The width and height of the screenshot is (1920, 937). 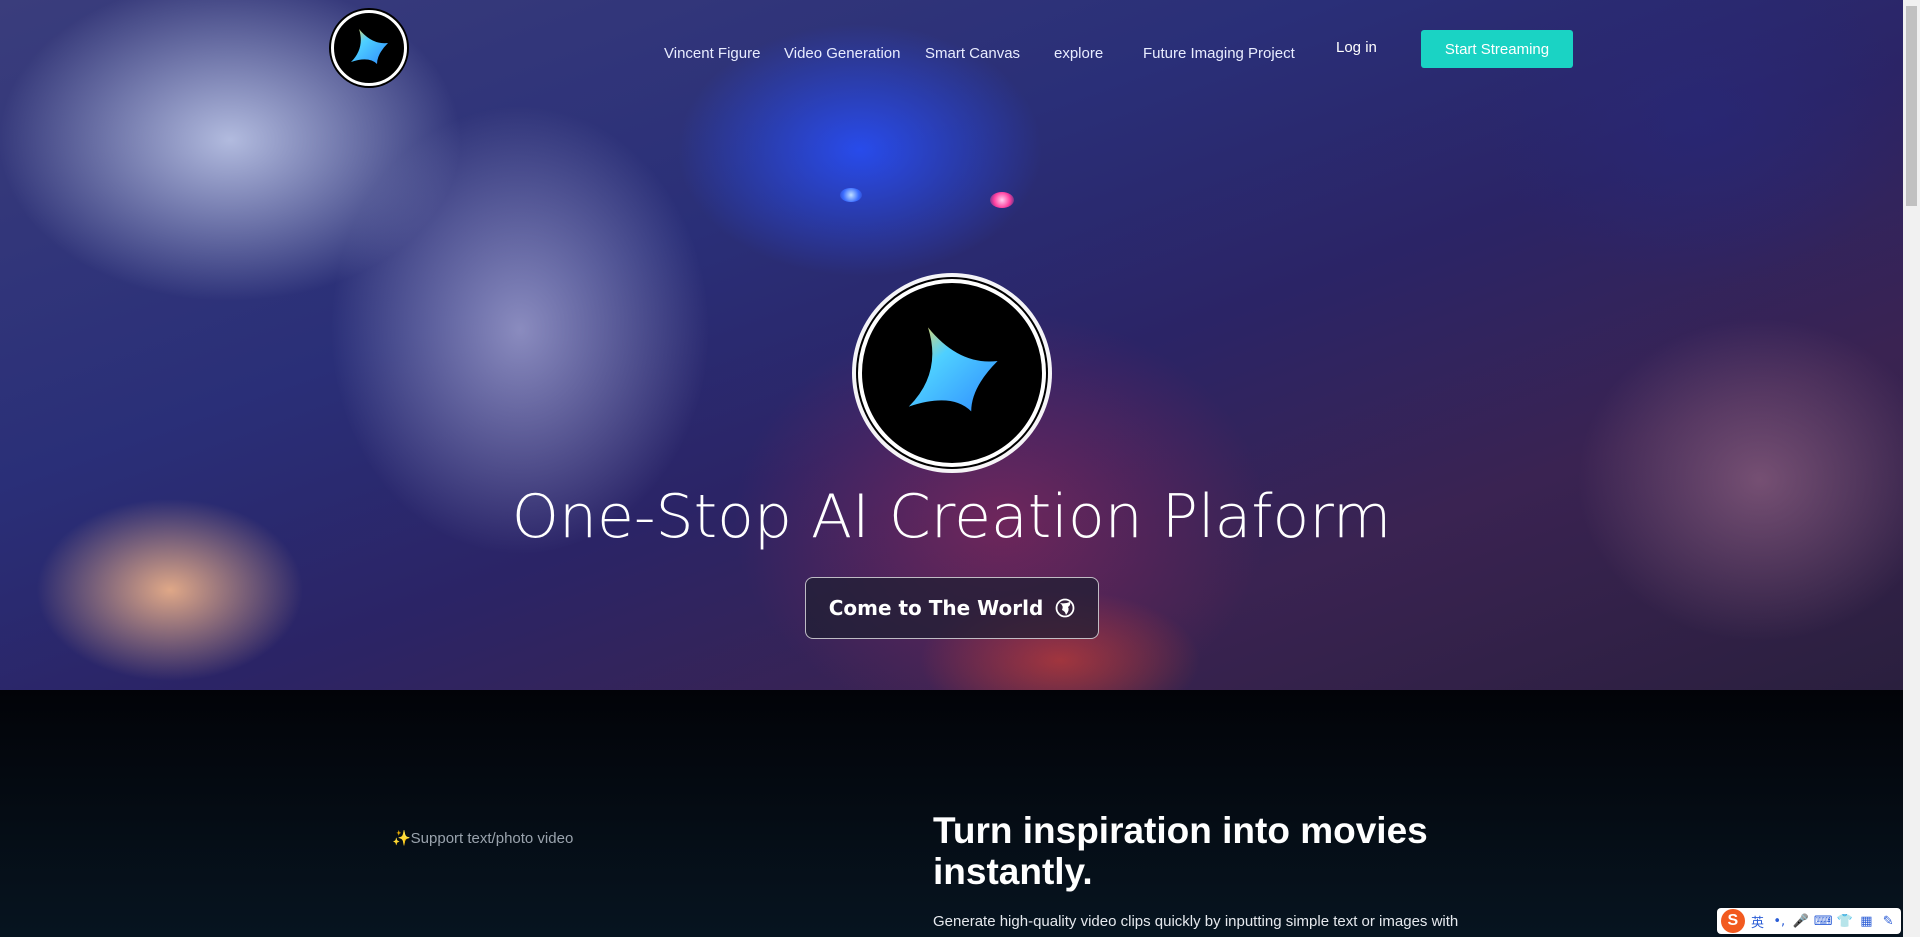 I want to click on hero-glow-left, so click(x=851, y=195).